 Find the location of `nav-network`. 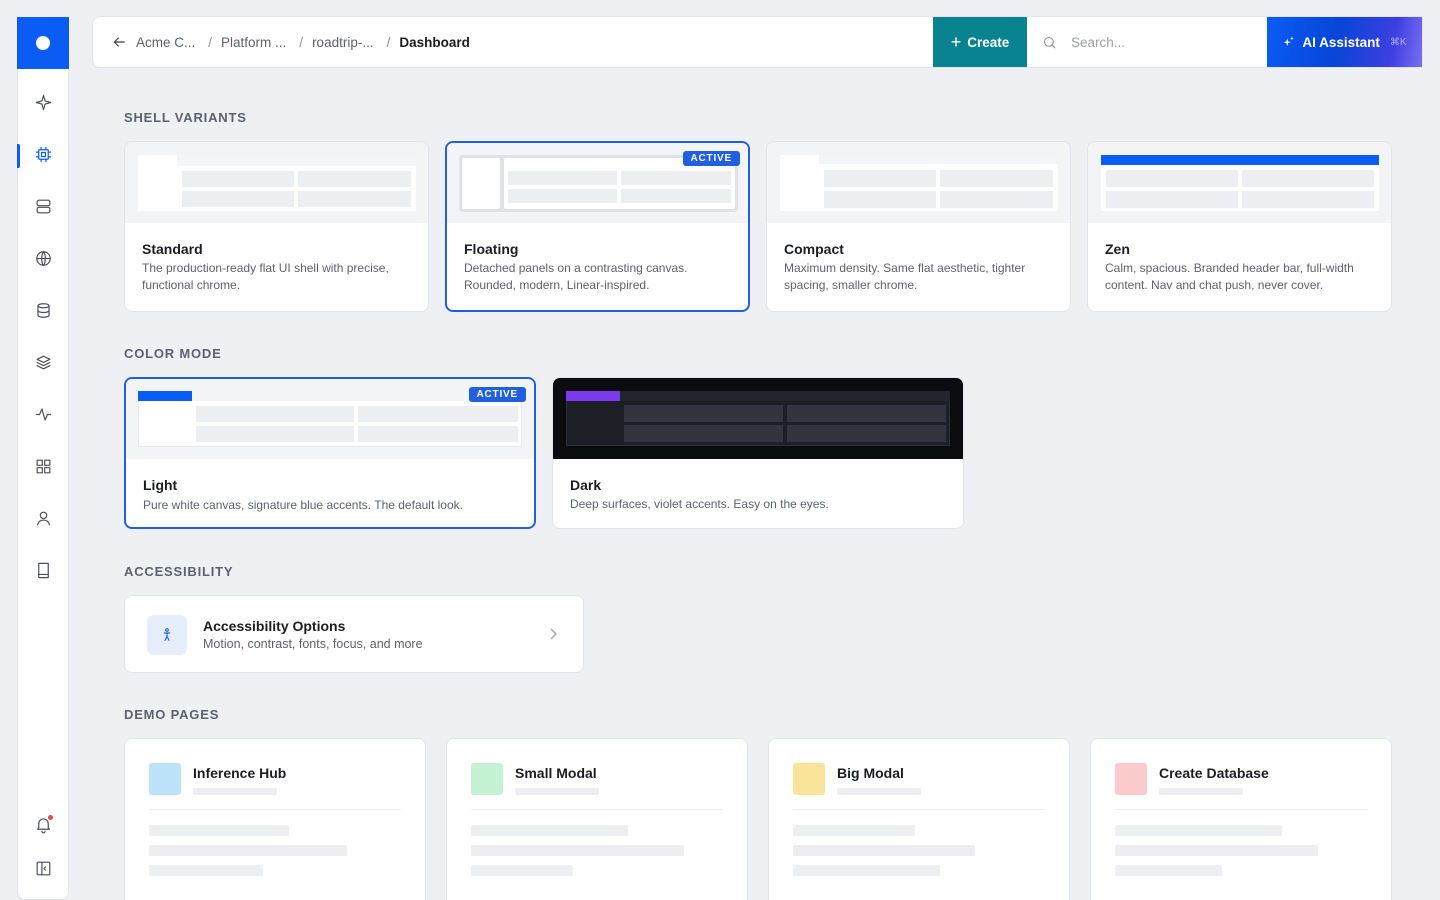

nav-network is located at coordinates (43, 258).